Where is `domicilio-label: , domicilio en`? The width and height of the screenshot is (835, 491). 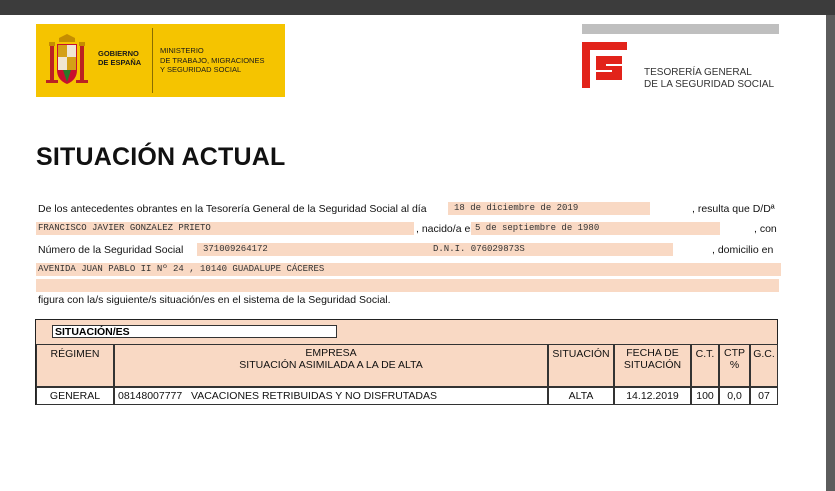
domicilio-label: , domicilio en is located at coordinates (743, 250).